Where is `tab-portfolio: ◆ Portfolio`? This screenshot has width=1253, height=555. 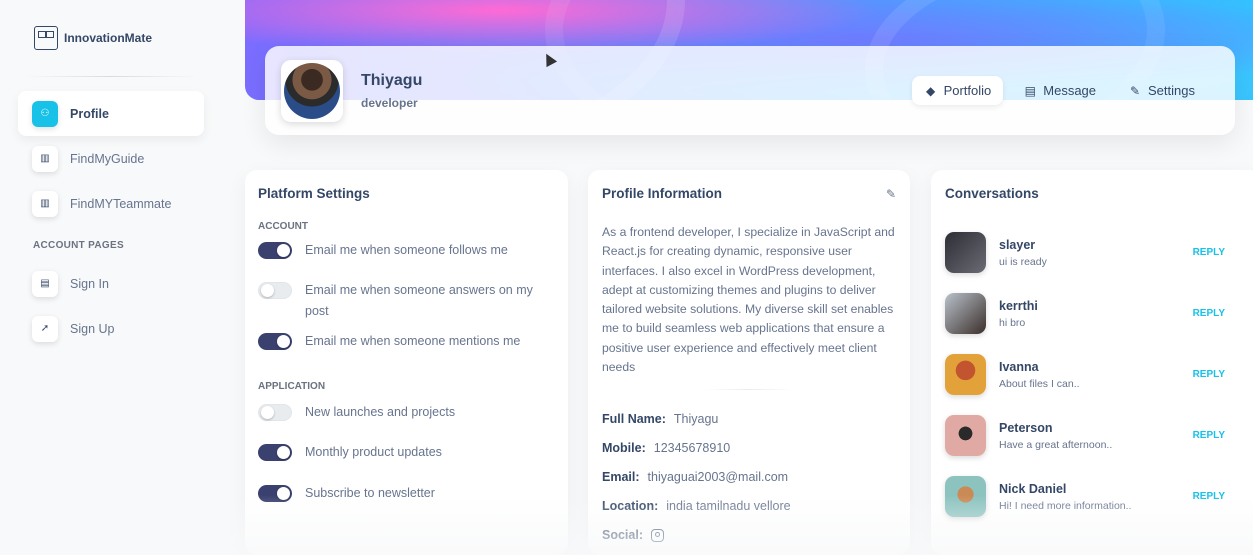
tab-portfolio: ◆ Portfolio is located at coordinates (957, 90).